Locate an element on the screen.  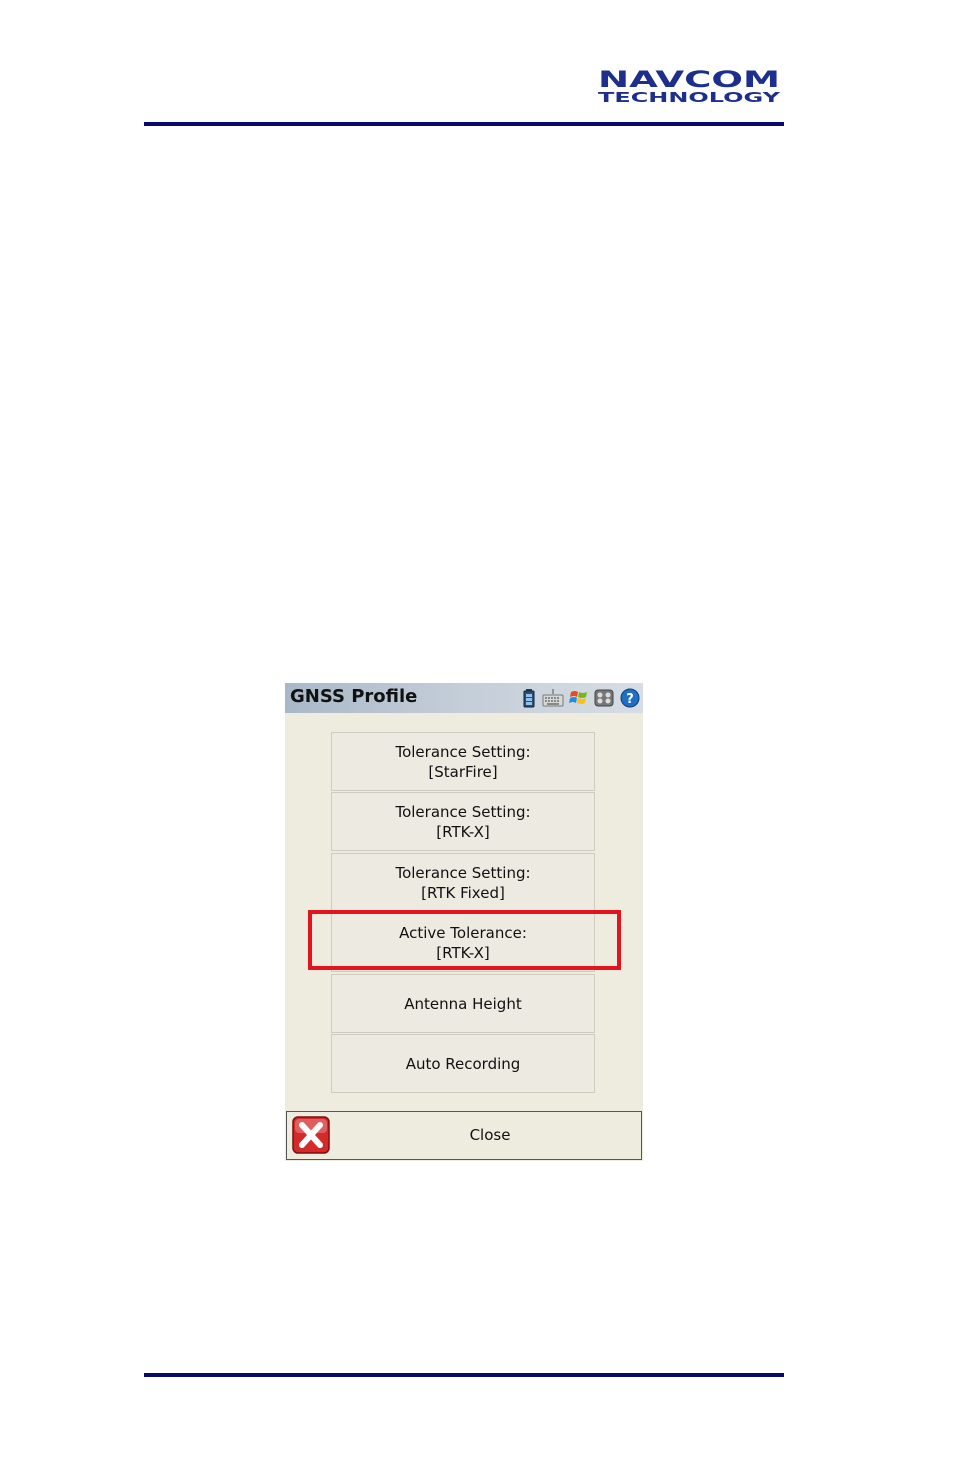
tolerance-rtk-fixed-button: Tolerance Setting: [RTK Fixed] is located at coordinates (463, 882).